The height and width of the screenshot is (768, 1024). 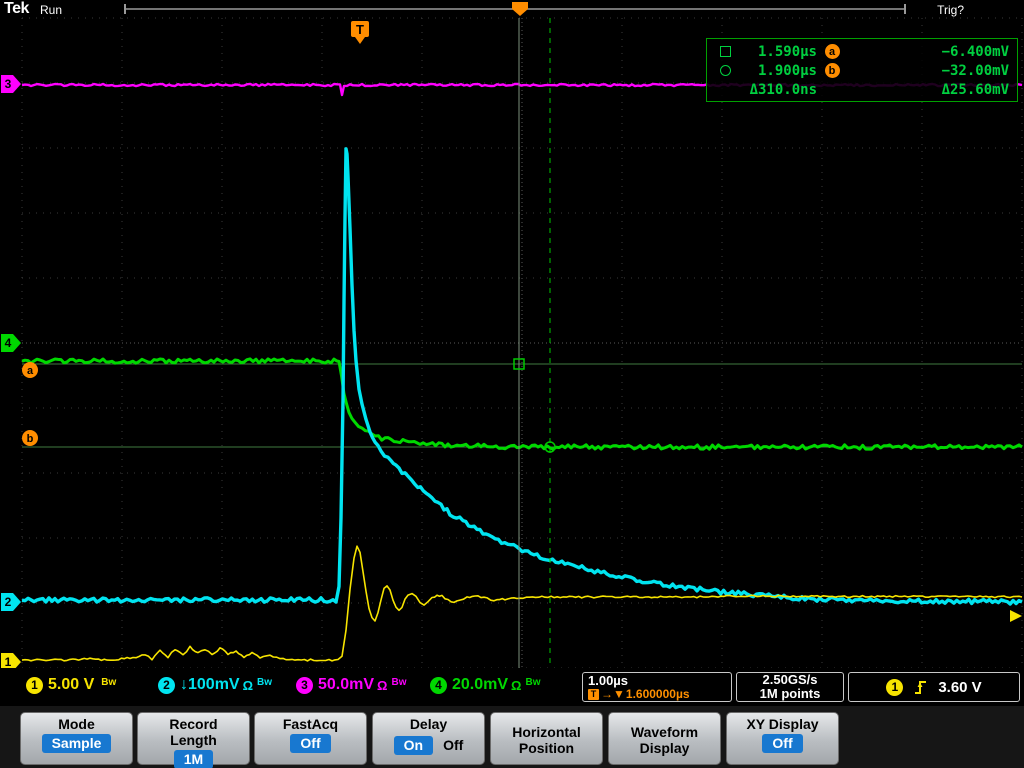 I want to click on menu-button-mode: Mode Sample, so click(x=76, y=738).